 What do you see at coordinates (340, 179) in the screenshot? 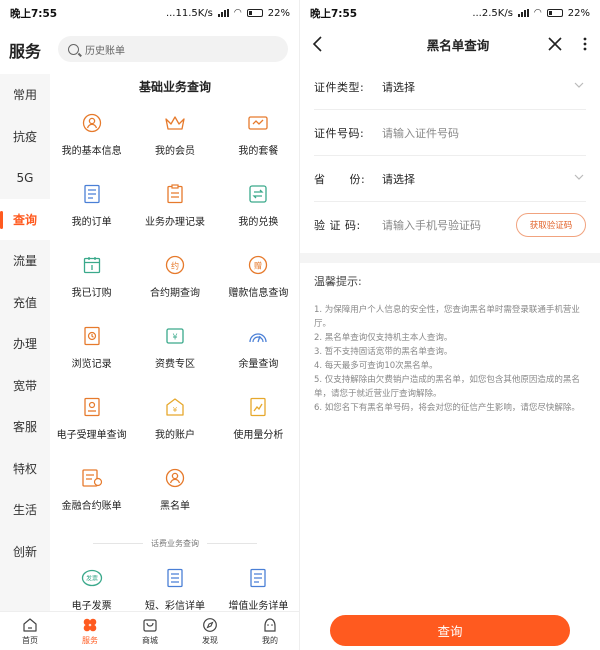
I see `province-label: 省 份:` at bounding box center [340, 179].